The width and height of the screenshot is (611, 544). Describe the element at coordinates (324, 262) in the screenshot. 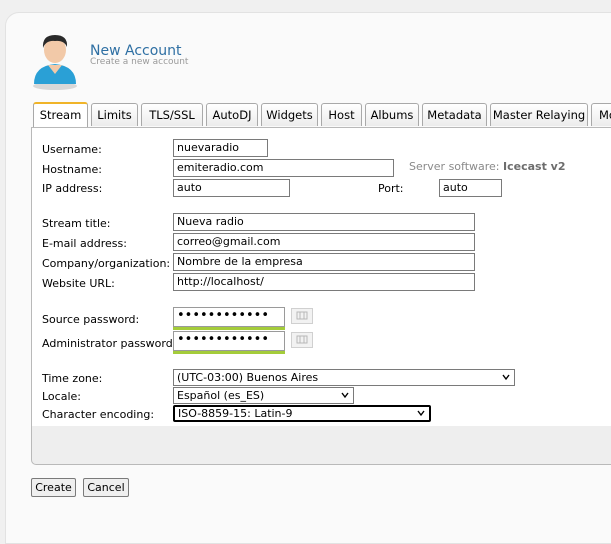

I see `company-field: Nombre de la empresa` at that location.